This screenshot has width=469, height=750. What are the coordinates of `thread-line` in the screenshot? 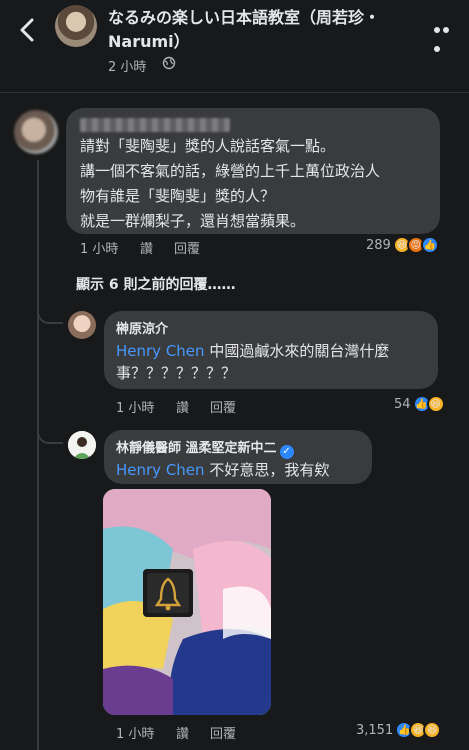 It's located at (38, 455).